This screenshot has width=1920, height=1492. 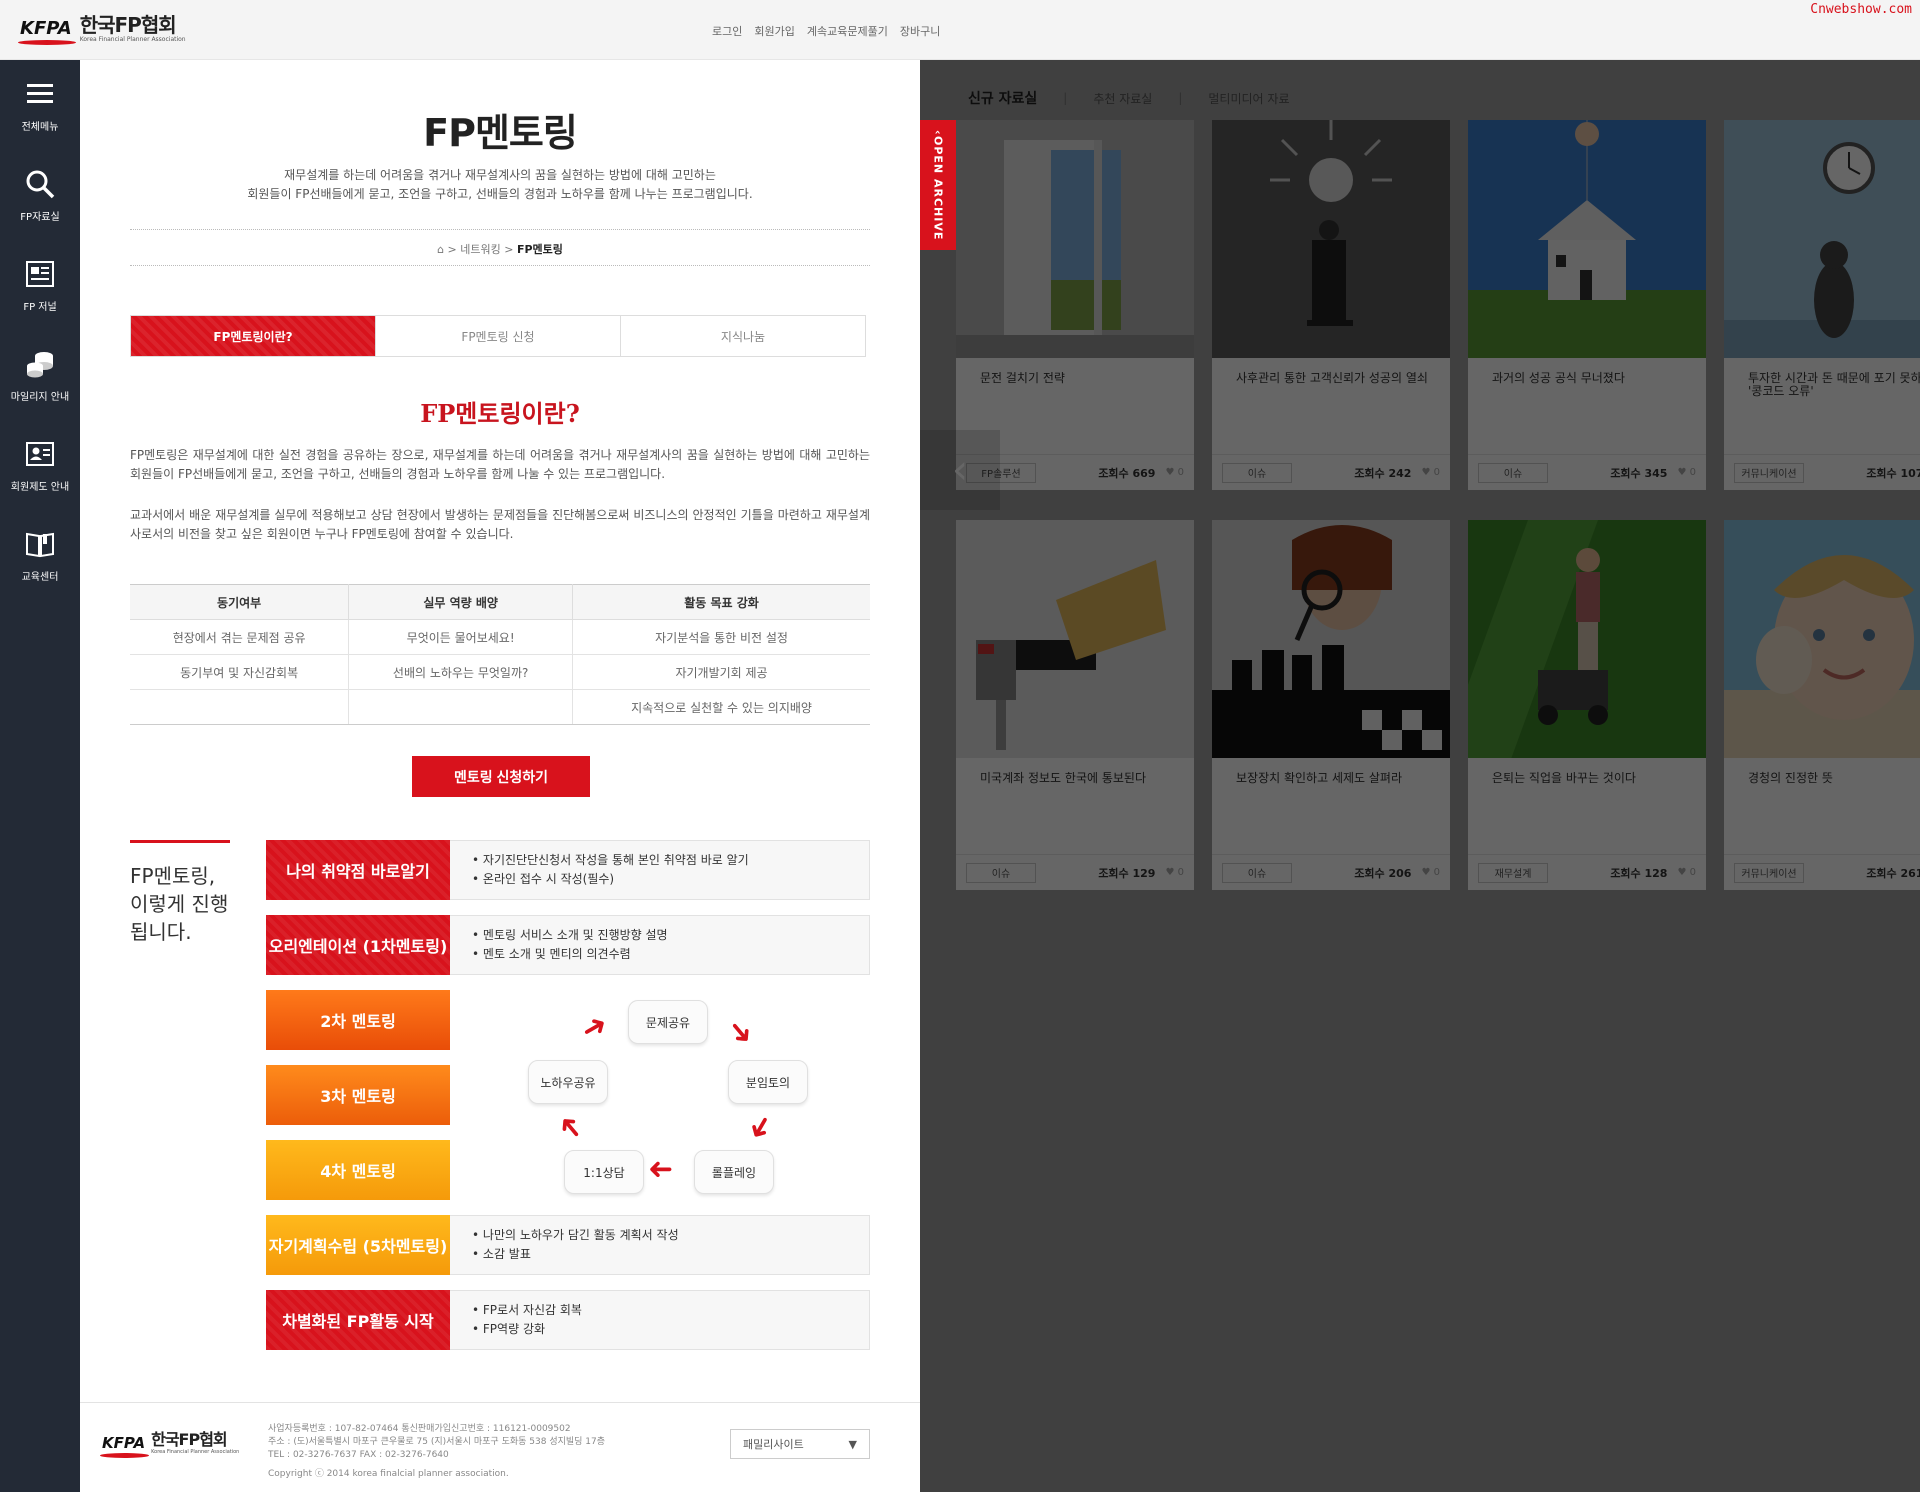 What do you see at coordinates (40, 465) in the screenshot?
I see `sidebar-item-membership: 회원제도 안내` at bounding box center [40, 465].